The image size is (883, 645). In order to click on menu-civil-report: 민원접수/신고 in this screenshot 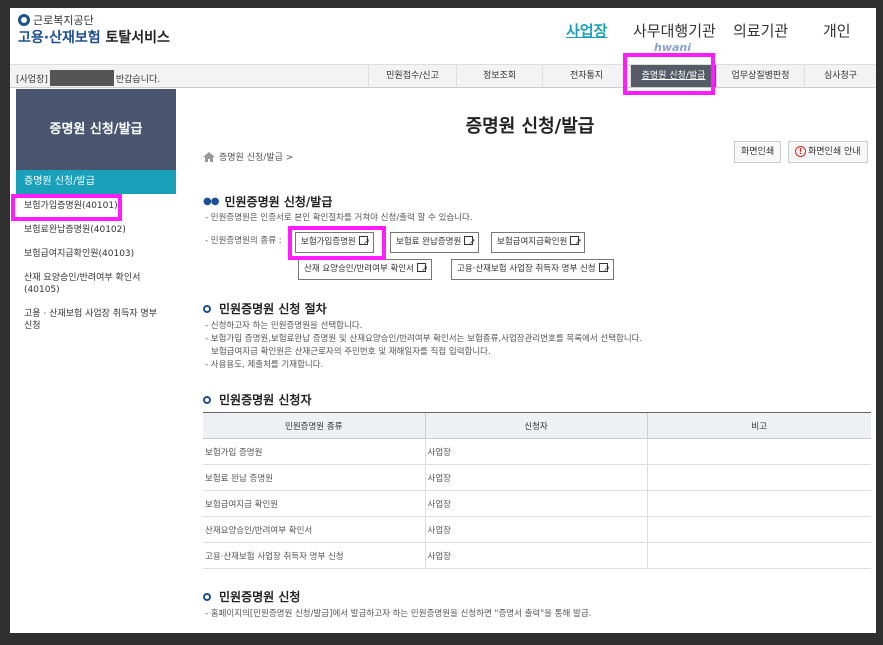, I will do `click(412, 76)`.